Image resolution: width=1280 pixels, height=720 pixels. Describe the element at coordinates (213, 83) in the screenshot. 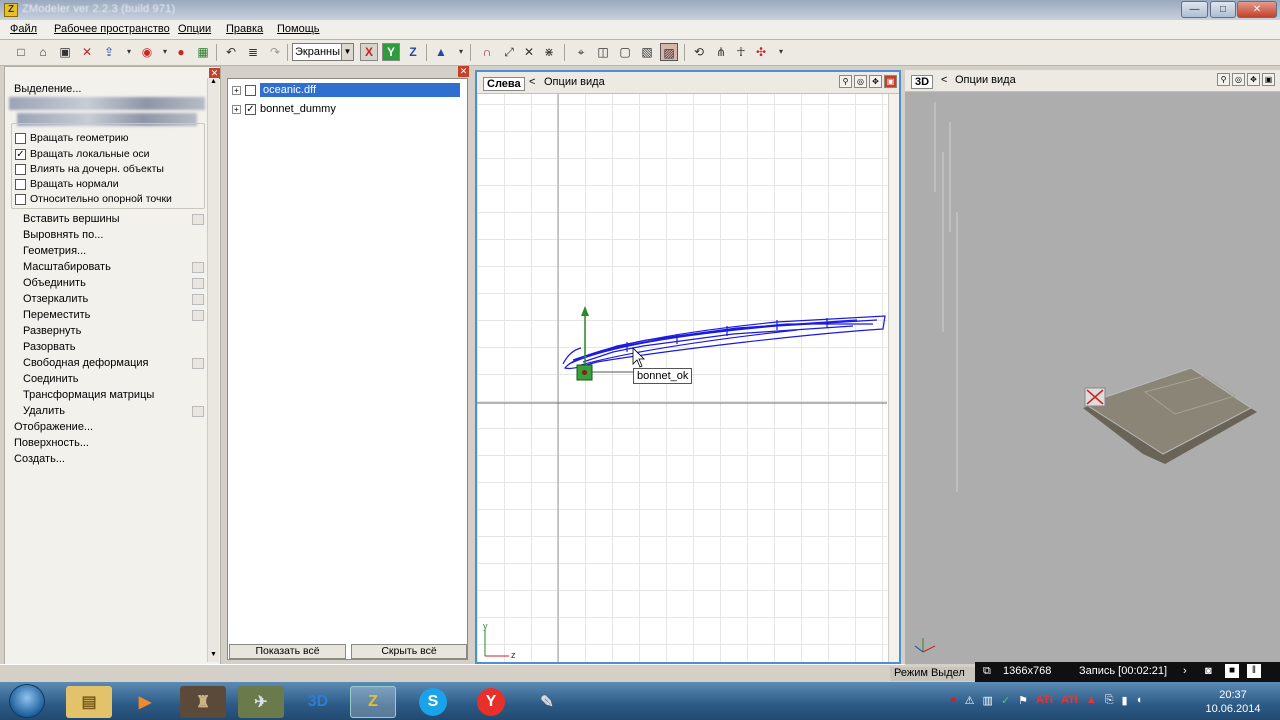

I see `scroll-up-icon: ▲` at that location.